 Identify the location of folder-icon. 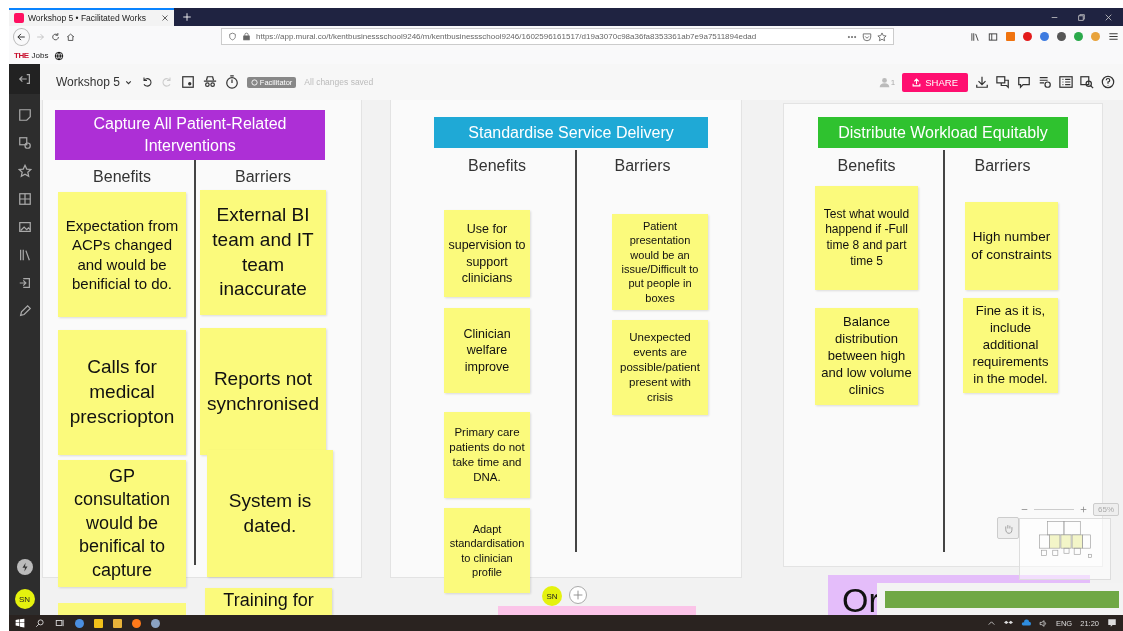
(117, 623).